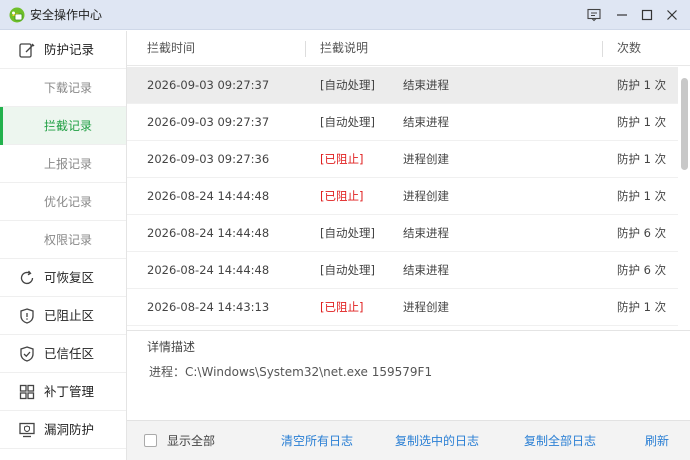 This screenshot has height=460, width=690. I want to click on table-row: 2026-09-03 09:27:36 [已阻止] 进程创建 防护 1 次, so click(402, 159).